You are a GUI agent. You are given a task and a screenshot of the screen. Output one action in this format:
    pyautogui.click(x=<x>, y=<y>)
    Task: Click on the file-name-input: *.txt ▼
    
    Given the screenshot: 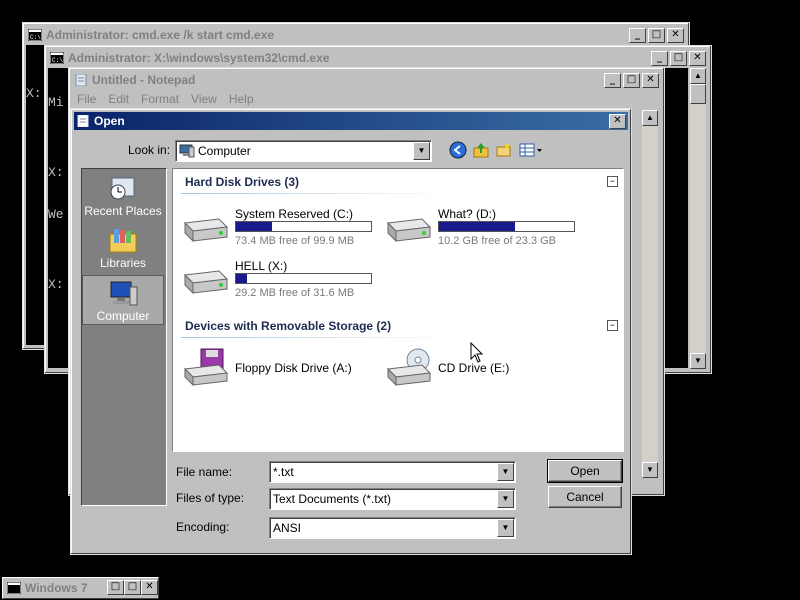 What is the action you would take?
    pyautogui.click(x=392, y=472)
    